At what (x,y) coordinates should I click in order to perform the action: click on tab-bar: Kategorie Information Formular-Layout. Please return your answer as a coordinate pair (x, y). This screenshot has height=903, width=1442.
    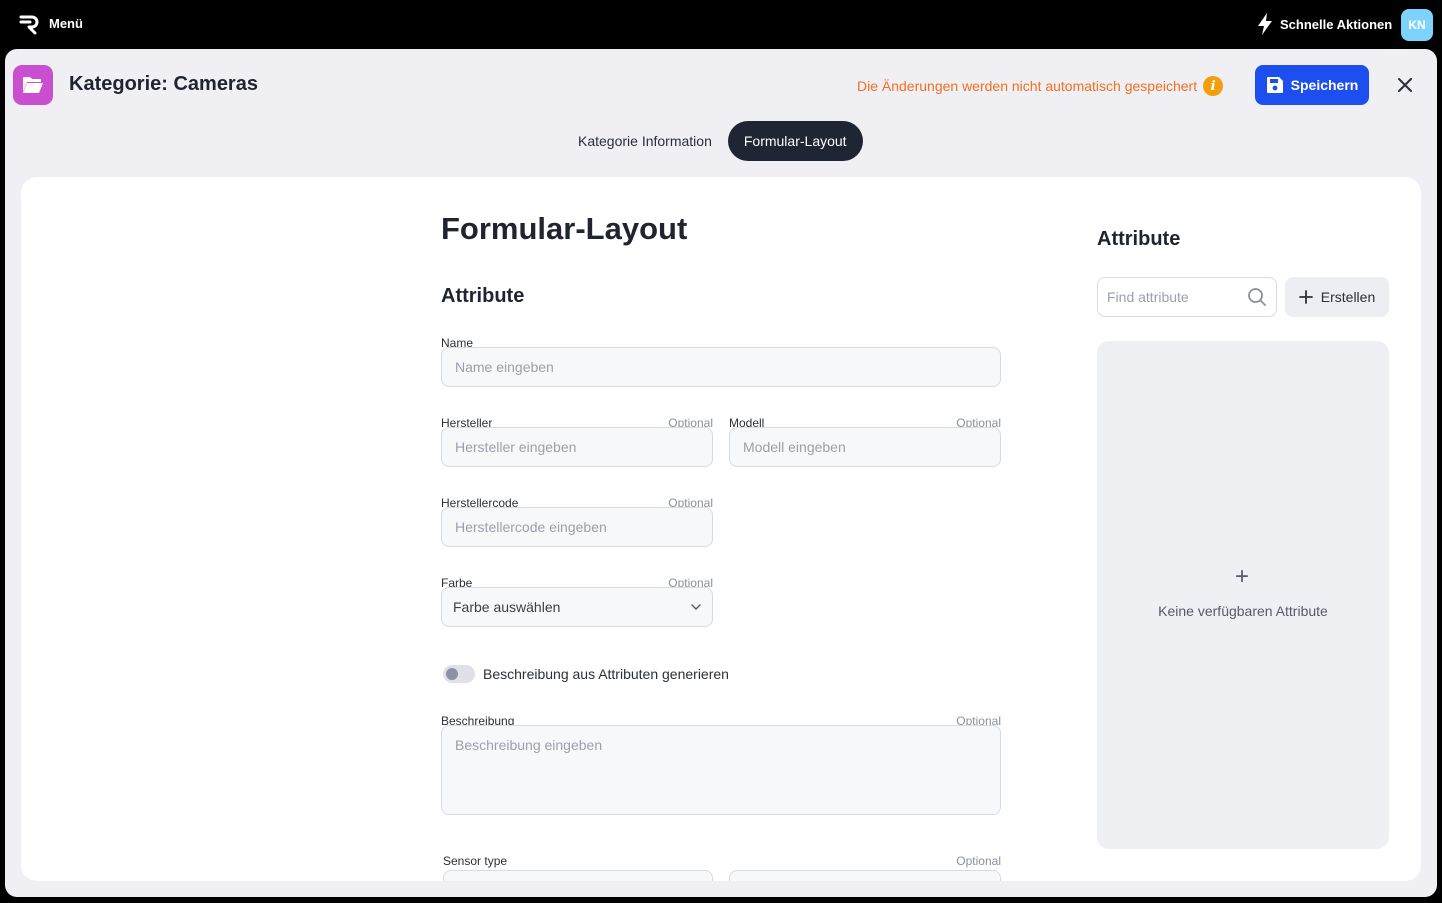
    Looking at the image, I should click on (712, 141).